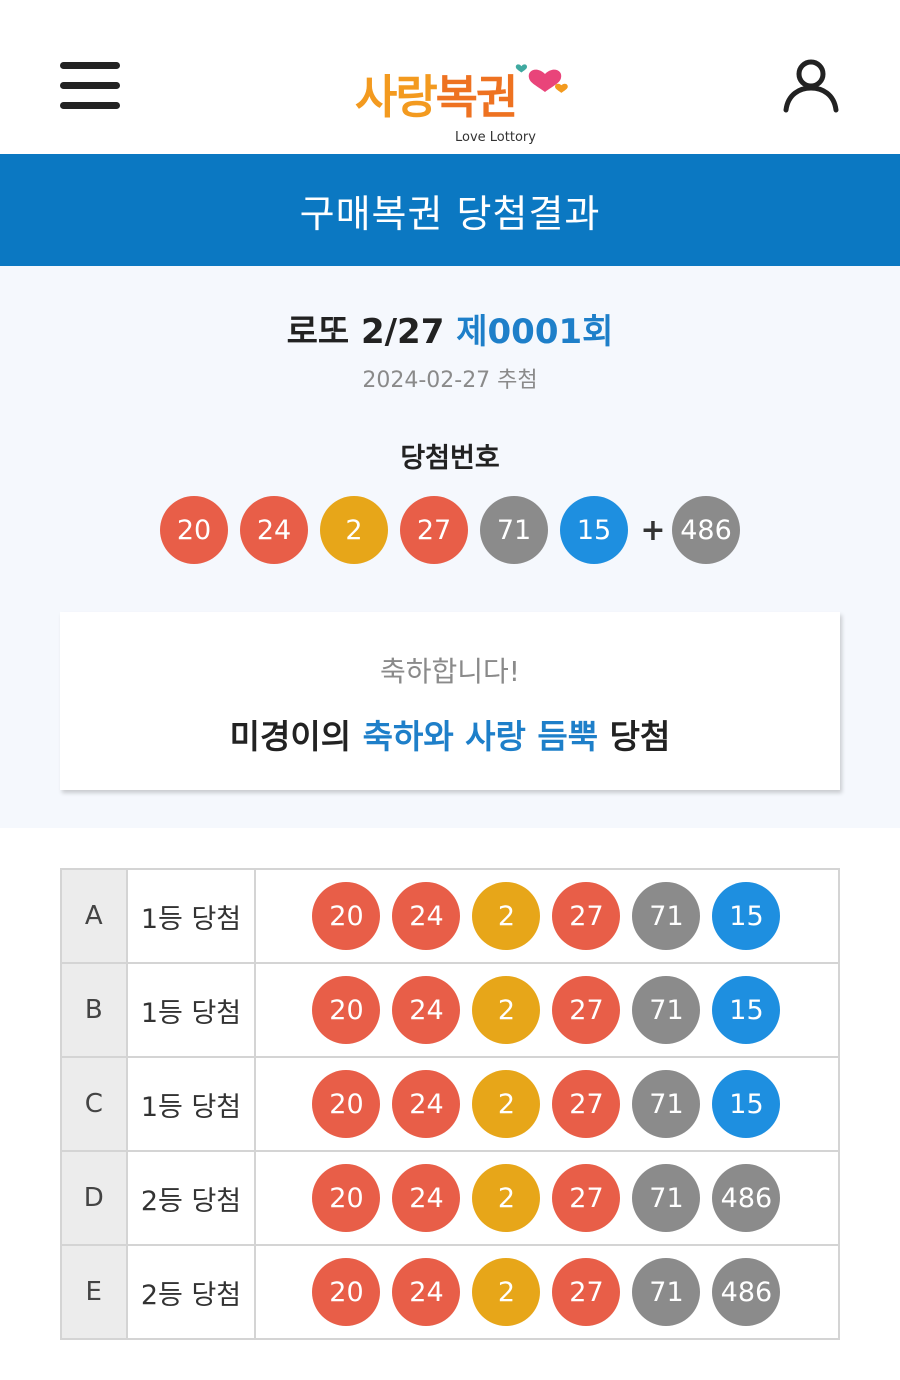 The width and height of the screenshot is (900, 1380). What do you see at coordinates (450, 671) in the screenshot?
I see `congrats-subtitle: 축하합니다!` at bounding box center [450, 671].